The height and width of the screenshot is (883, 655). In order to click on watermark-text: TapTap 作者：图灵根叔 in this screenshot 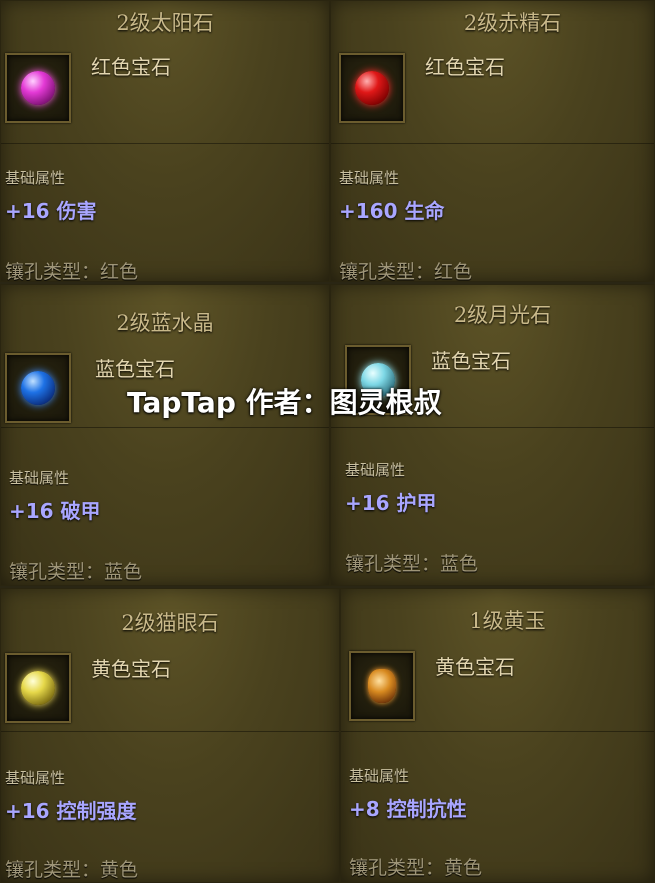, I will do `click(284, 402)`.